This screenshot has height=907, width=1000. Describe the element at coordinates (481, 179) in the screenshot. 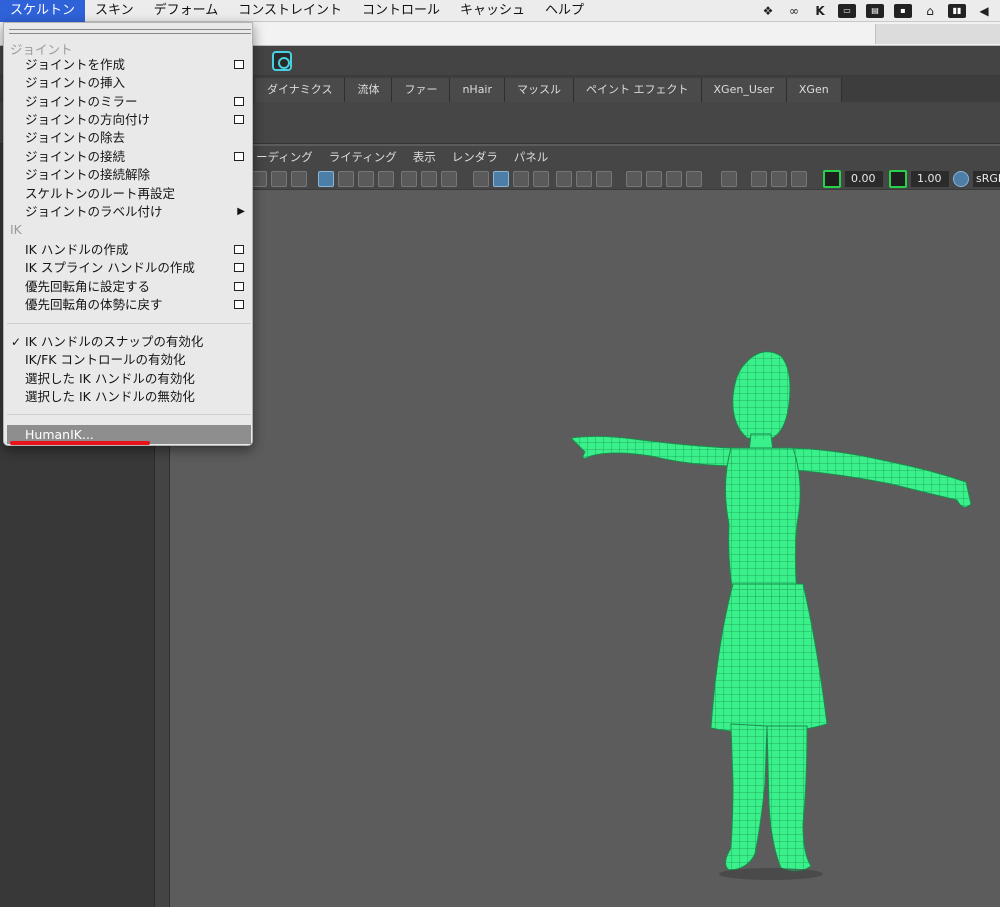

I see `wireframe-icon` at that location.